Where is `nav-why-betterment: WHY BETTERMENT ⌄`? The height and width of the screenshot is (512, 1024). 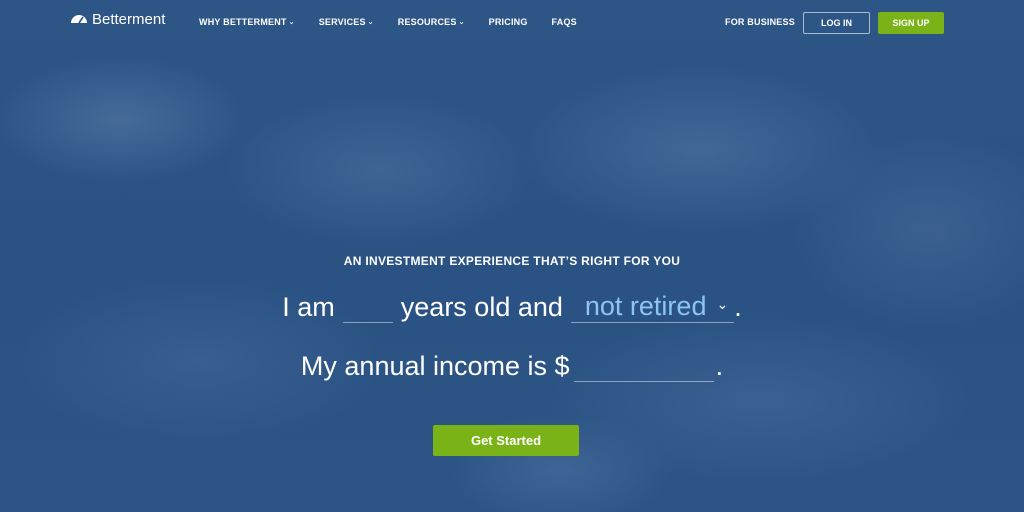
nav-why-betterment: WHY BETTERMENT ⌄ is located at coordinates (247, 22).